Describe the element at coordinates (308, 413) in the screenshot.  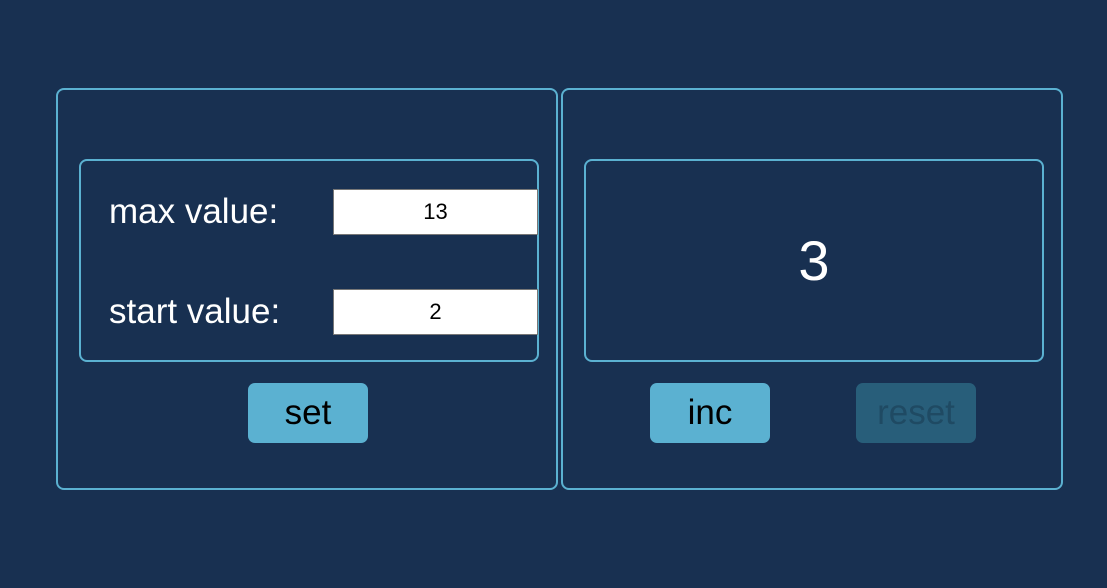
I see `set-button: set` at that location.